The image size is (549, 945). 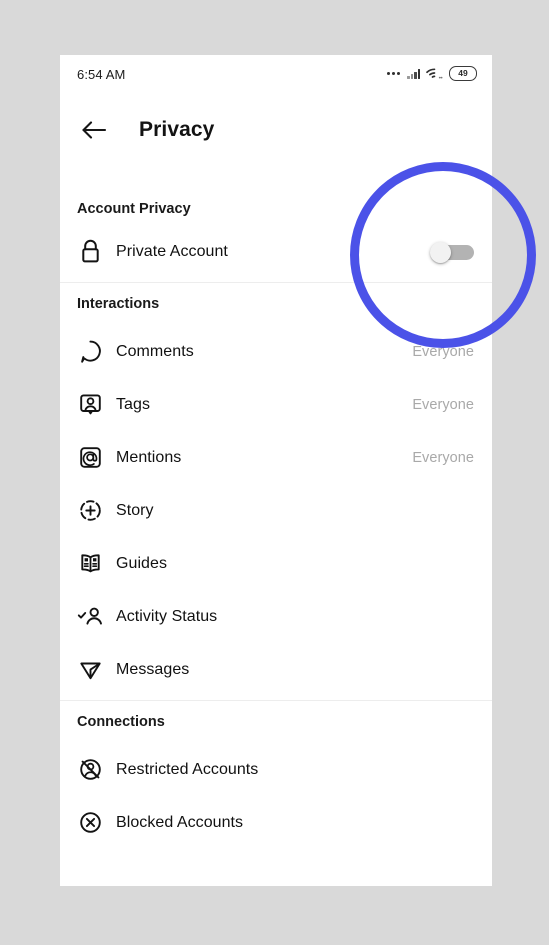 What do you see at coordinates (393, 73) in the screenshot?
I see `more-dots-icon` at bounding box center [393, 73].